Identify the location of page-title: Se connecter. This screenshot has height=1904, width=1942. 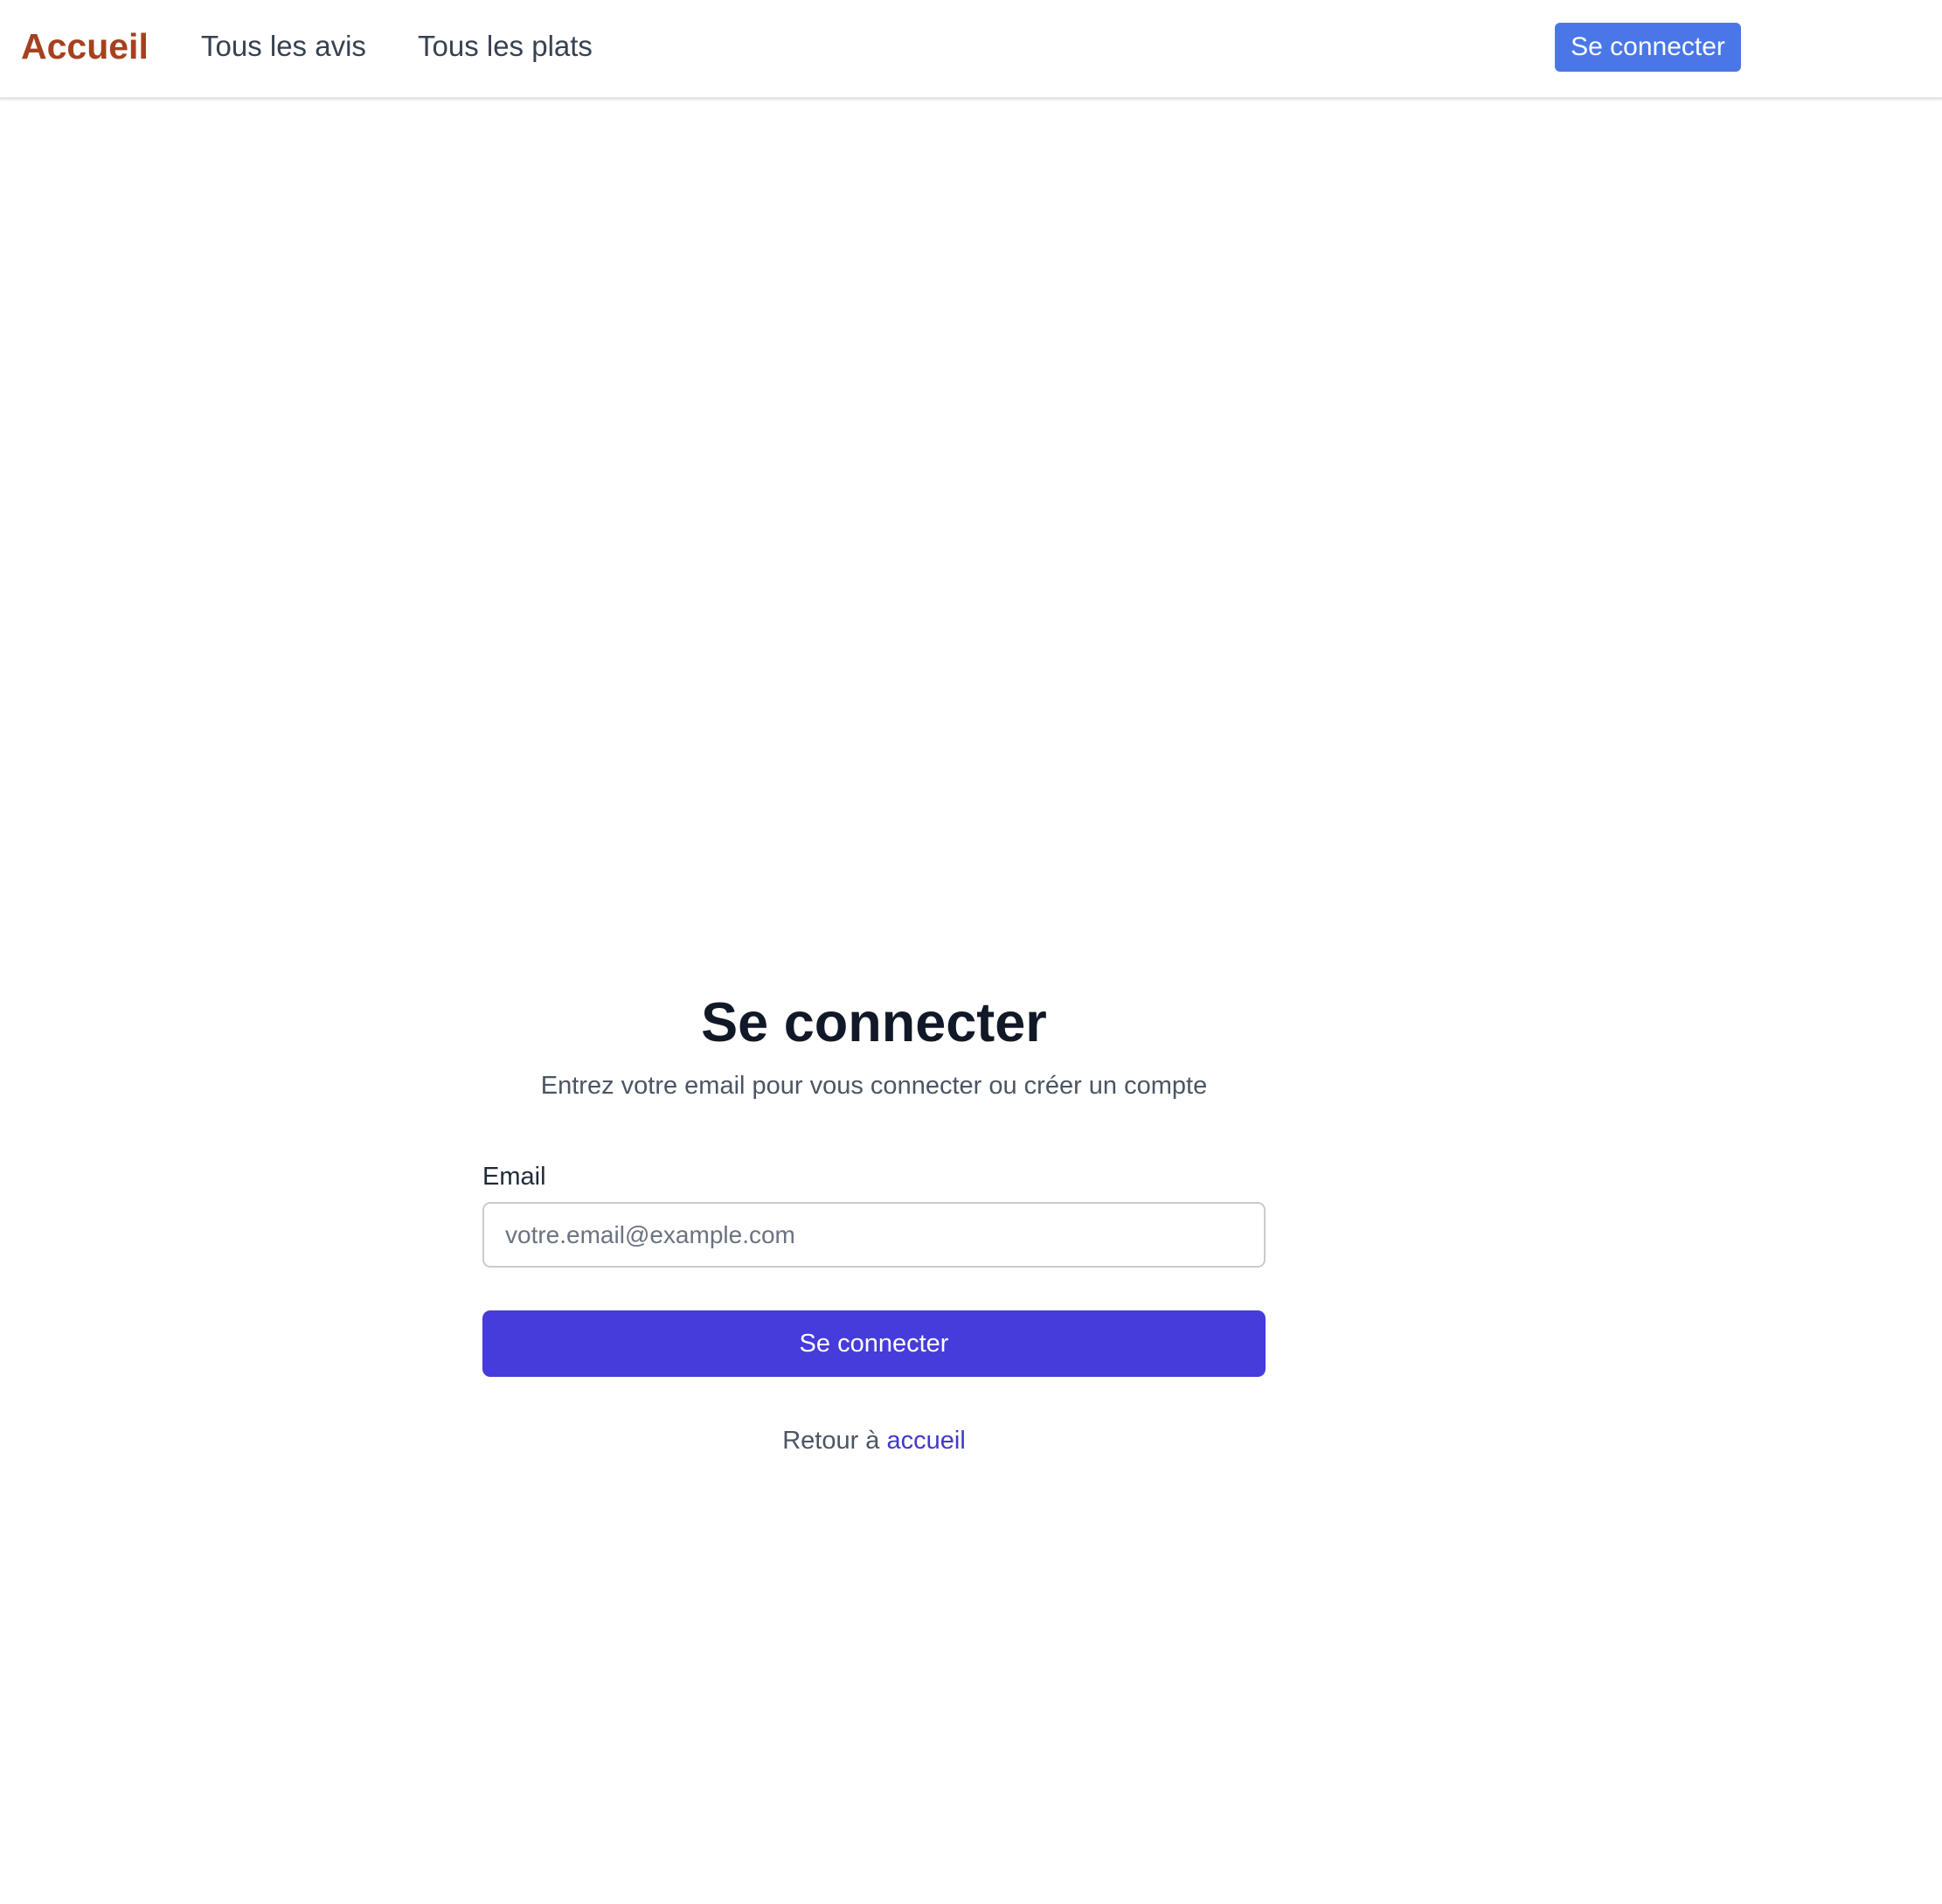
(874, 1022).